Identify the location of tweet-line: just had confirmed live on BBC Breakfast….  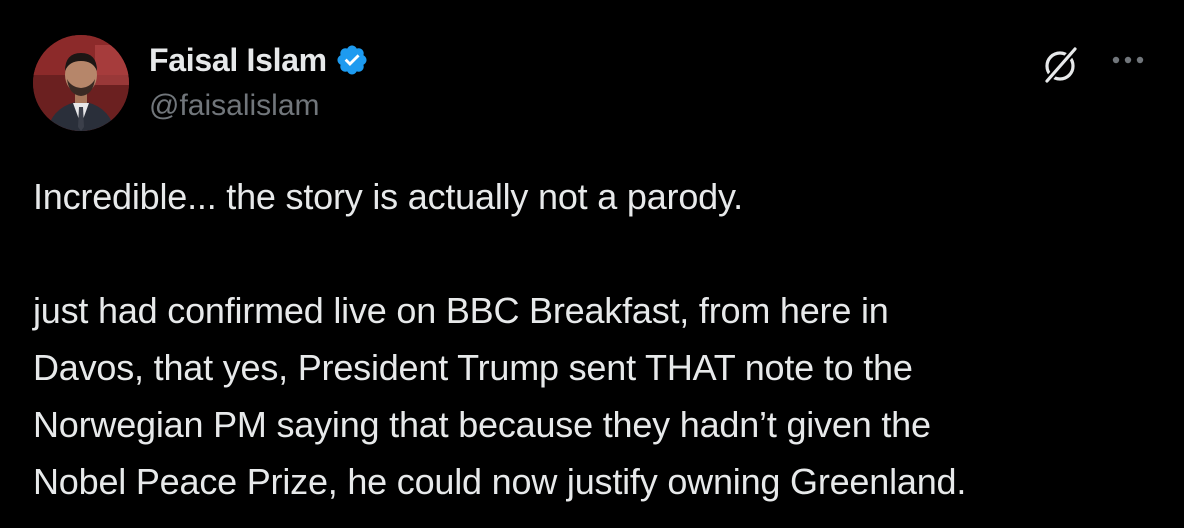
(461, 310).